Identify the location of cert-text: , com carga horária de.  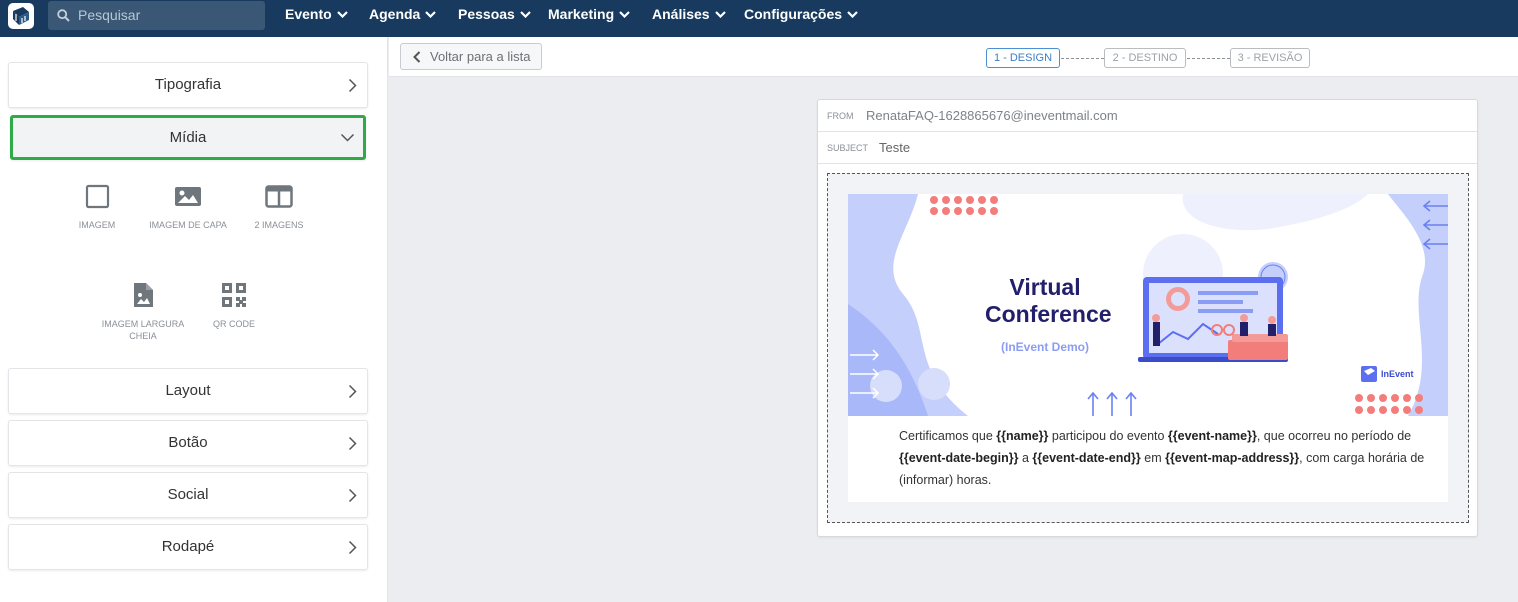
(1362, 458).